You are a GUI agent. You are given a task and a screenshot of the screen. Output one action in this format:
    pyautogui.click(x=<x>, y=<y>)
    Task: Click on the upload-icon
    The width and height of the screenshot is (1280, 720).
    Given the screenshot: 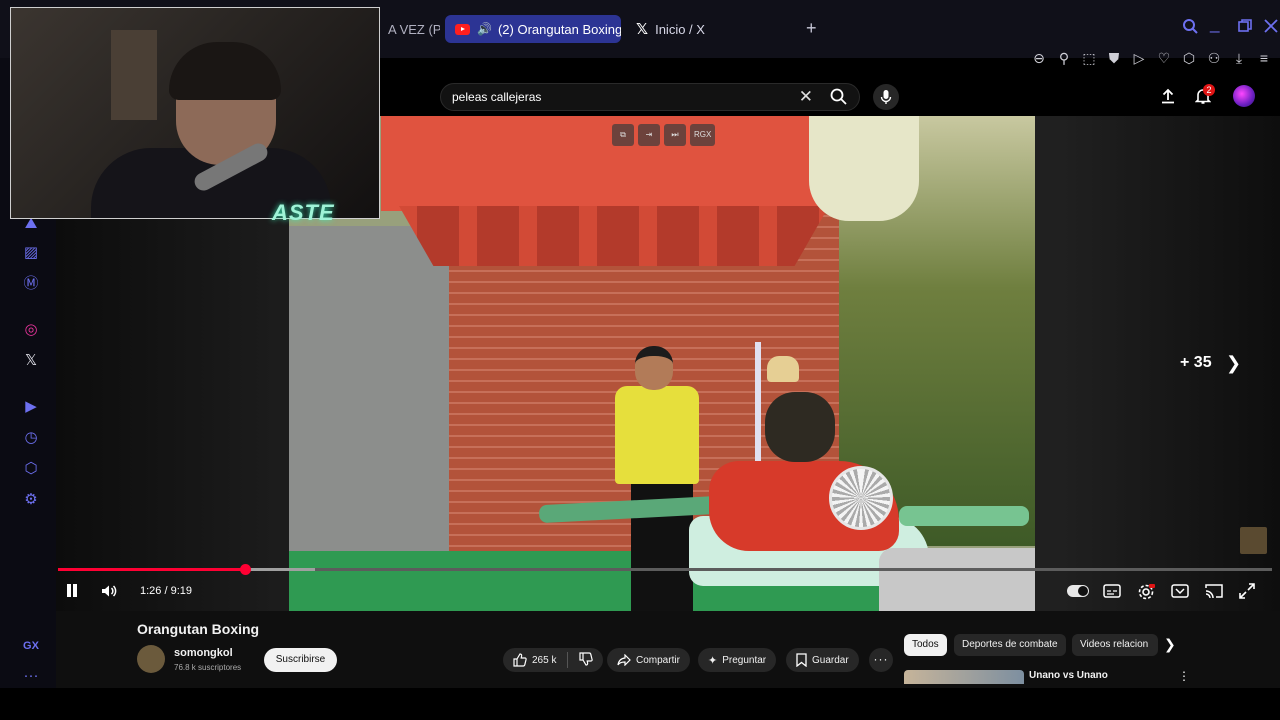 What is the action you would take?
    pyautogui.click(x=1168, y=98)
    